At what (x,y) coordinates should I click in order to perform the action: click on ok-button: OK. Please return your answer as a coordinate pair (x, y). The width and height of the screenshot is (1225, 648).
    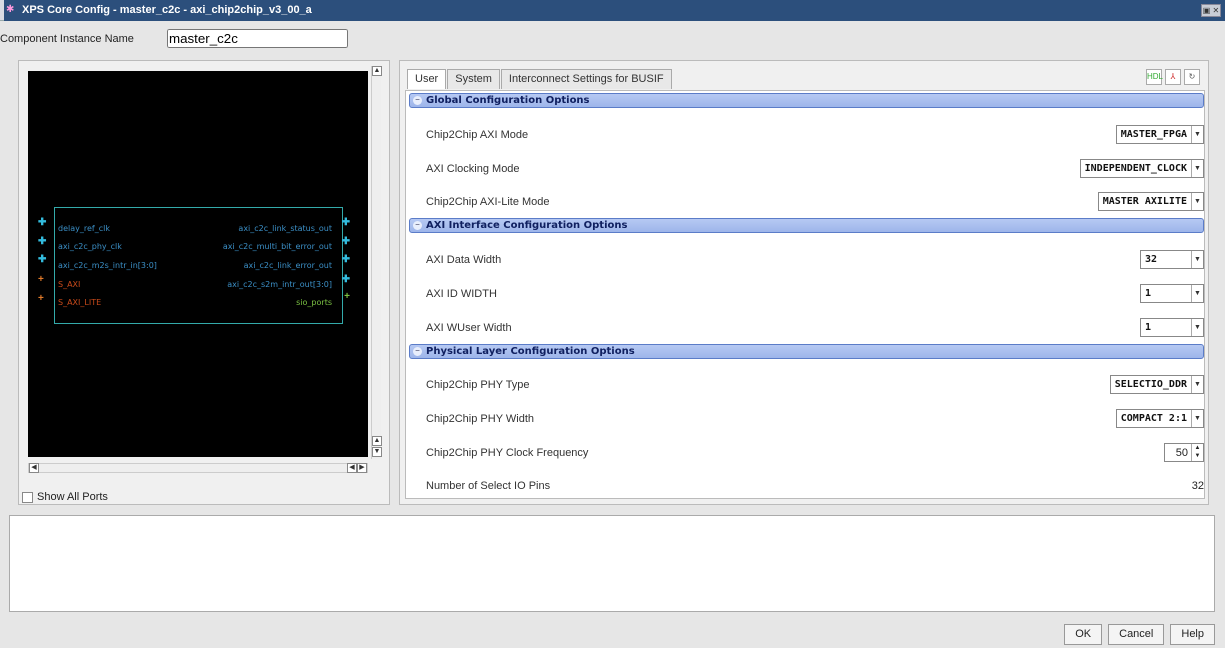
    Looking at the image, I should click on (1083, 634).